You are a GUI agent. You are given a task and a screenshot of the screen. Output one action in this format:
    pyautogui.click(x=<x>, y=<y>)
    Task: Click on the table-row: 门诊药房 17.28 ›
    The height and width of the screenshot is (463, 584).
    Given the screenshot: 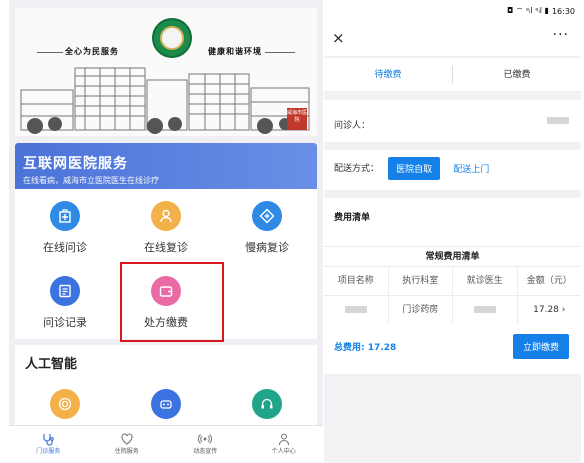 What is the action you would take?
    pyautogui.click(x=452, y=309)
    